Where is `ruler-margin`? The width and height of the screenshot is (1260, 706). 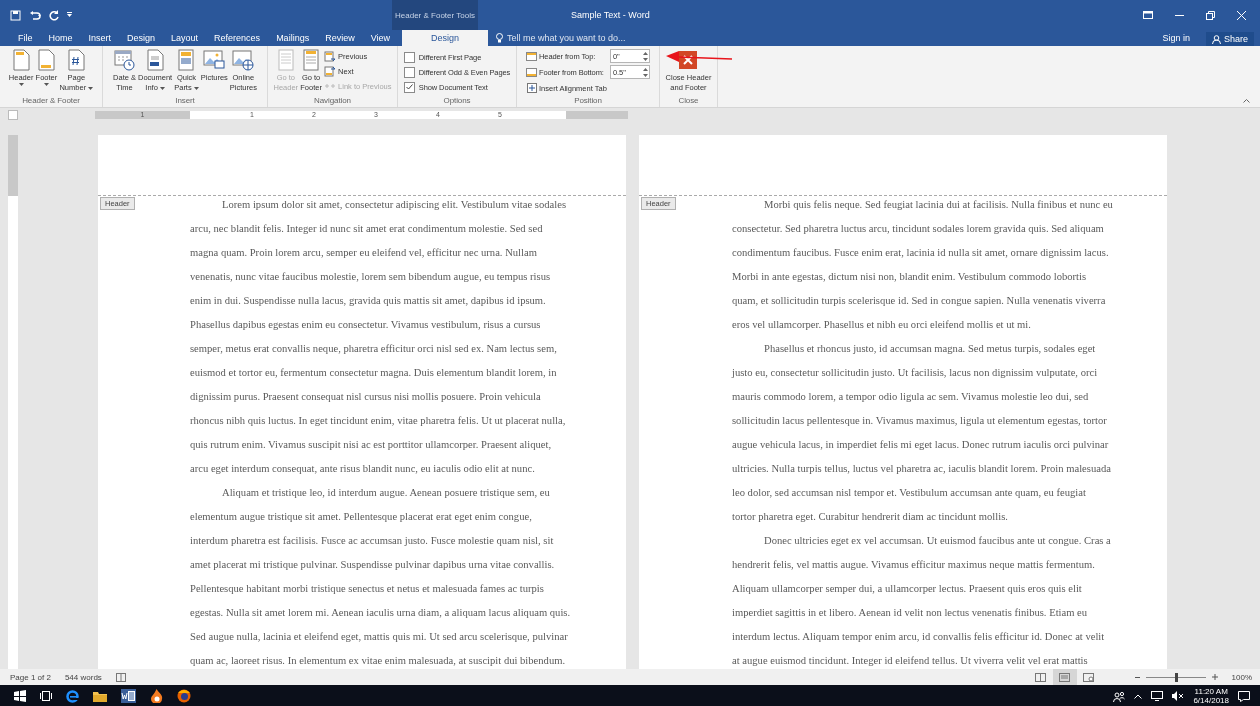
ruler-margin is located at coordinates (597, 115).